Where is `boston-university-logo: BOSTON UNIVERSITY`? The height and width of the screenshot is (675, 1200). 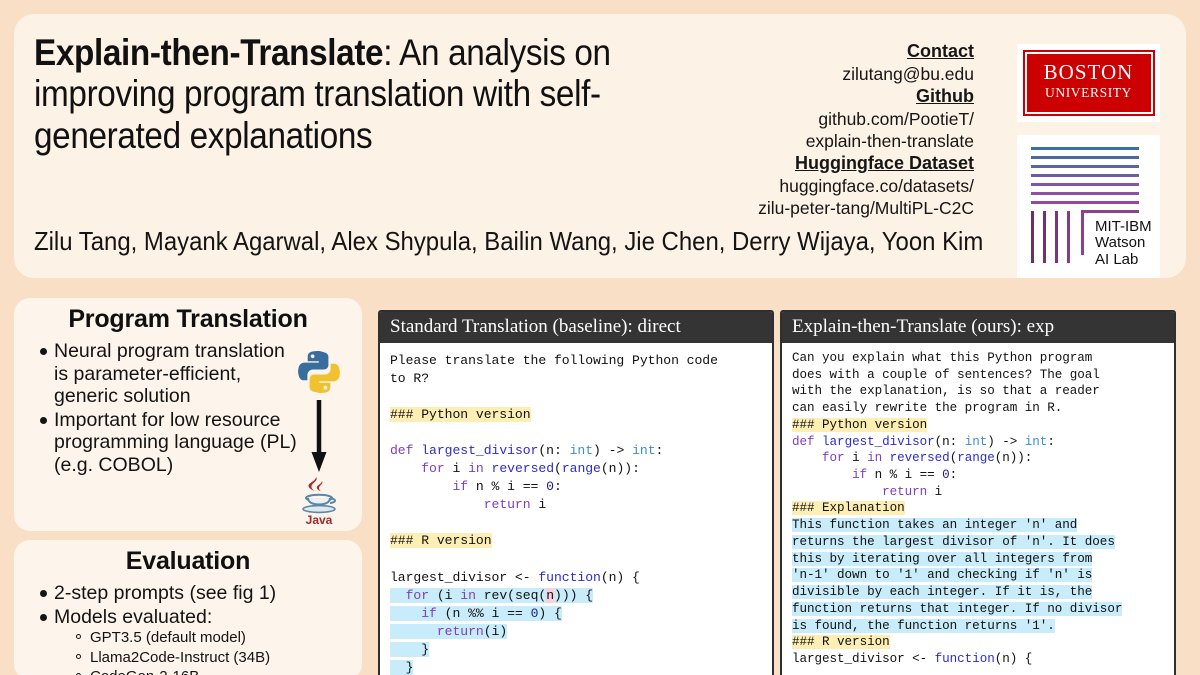 boston-university-logo: BOSTON UNIVERSITY is located at coordinates (1088, 83).